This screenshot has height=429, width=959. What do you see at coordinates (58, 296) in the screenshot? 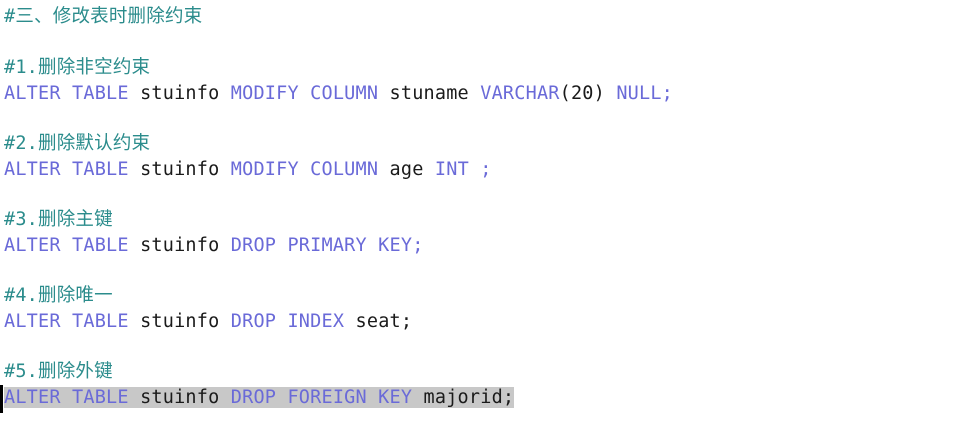
I see `comment-line-4: #4.删除唯一` at bounding box center [58, 296].